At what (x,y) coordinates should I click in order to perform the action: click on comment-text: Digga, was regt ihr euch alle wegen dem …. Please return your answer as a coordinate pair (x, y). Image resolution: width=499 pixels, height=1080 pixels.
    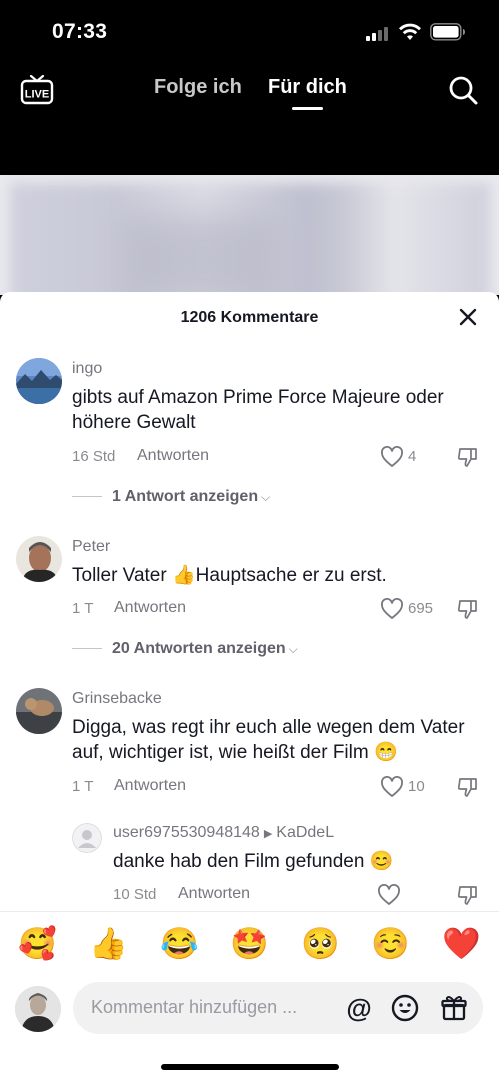
    Looking at the image, I should click on (268, 740).